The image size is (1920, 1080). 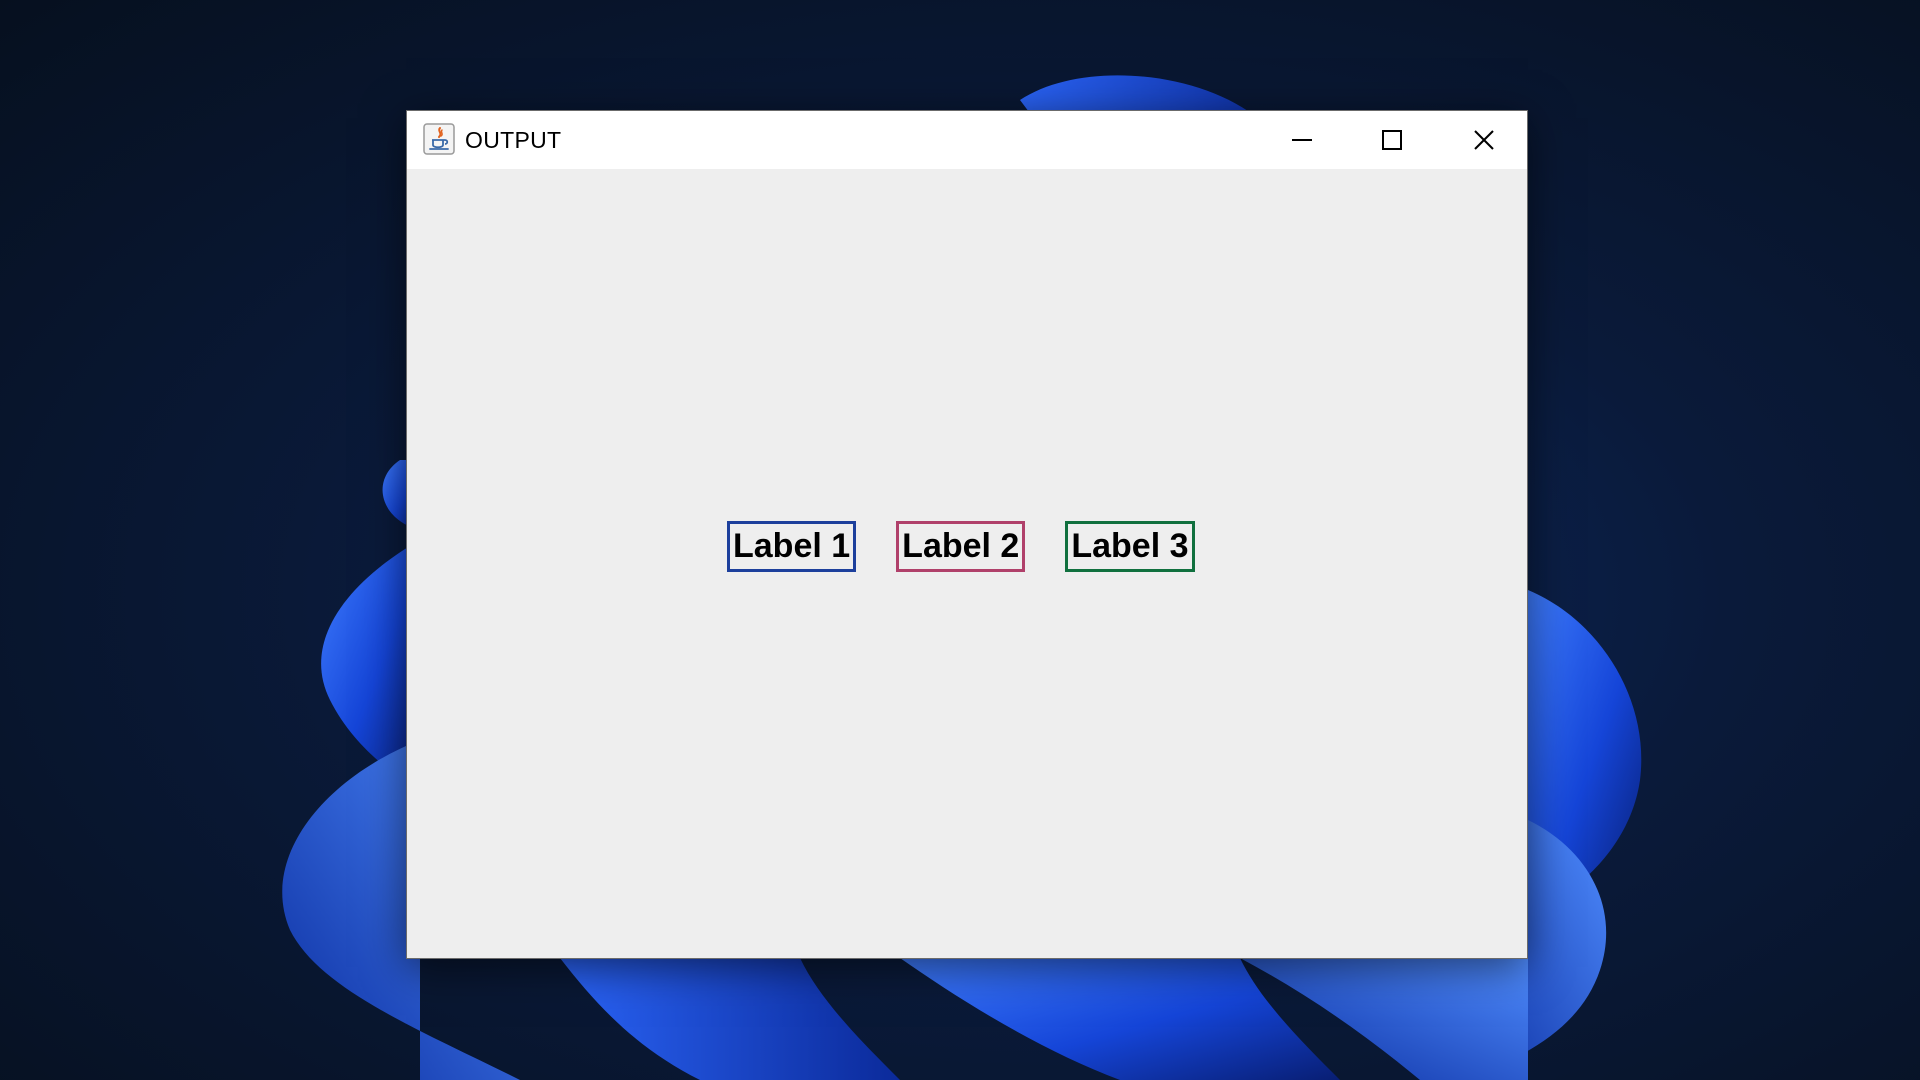 I want to click on minimize-icon, so click(x=1302, y=140).